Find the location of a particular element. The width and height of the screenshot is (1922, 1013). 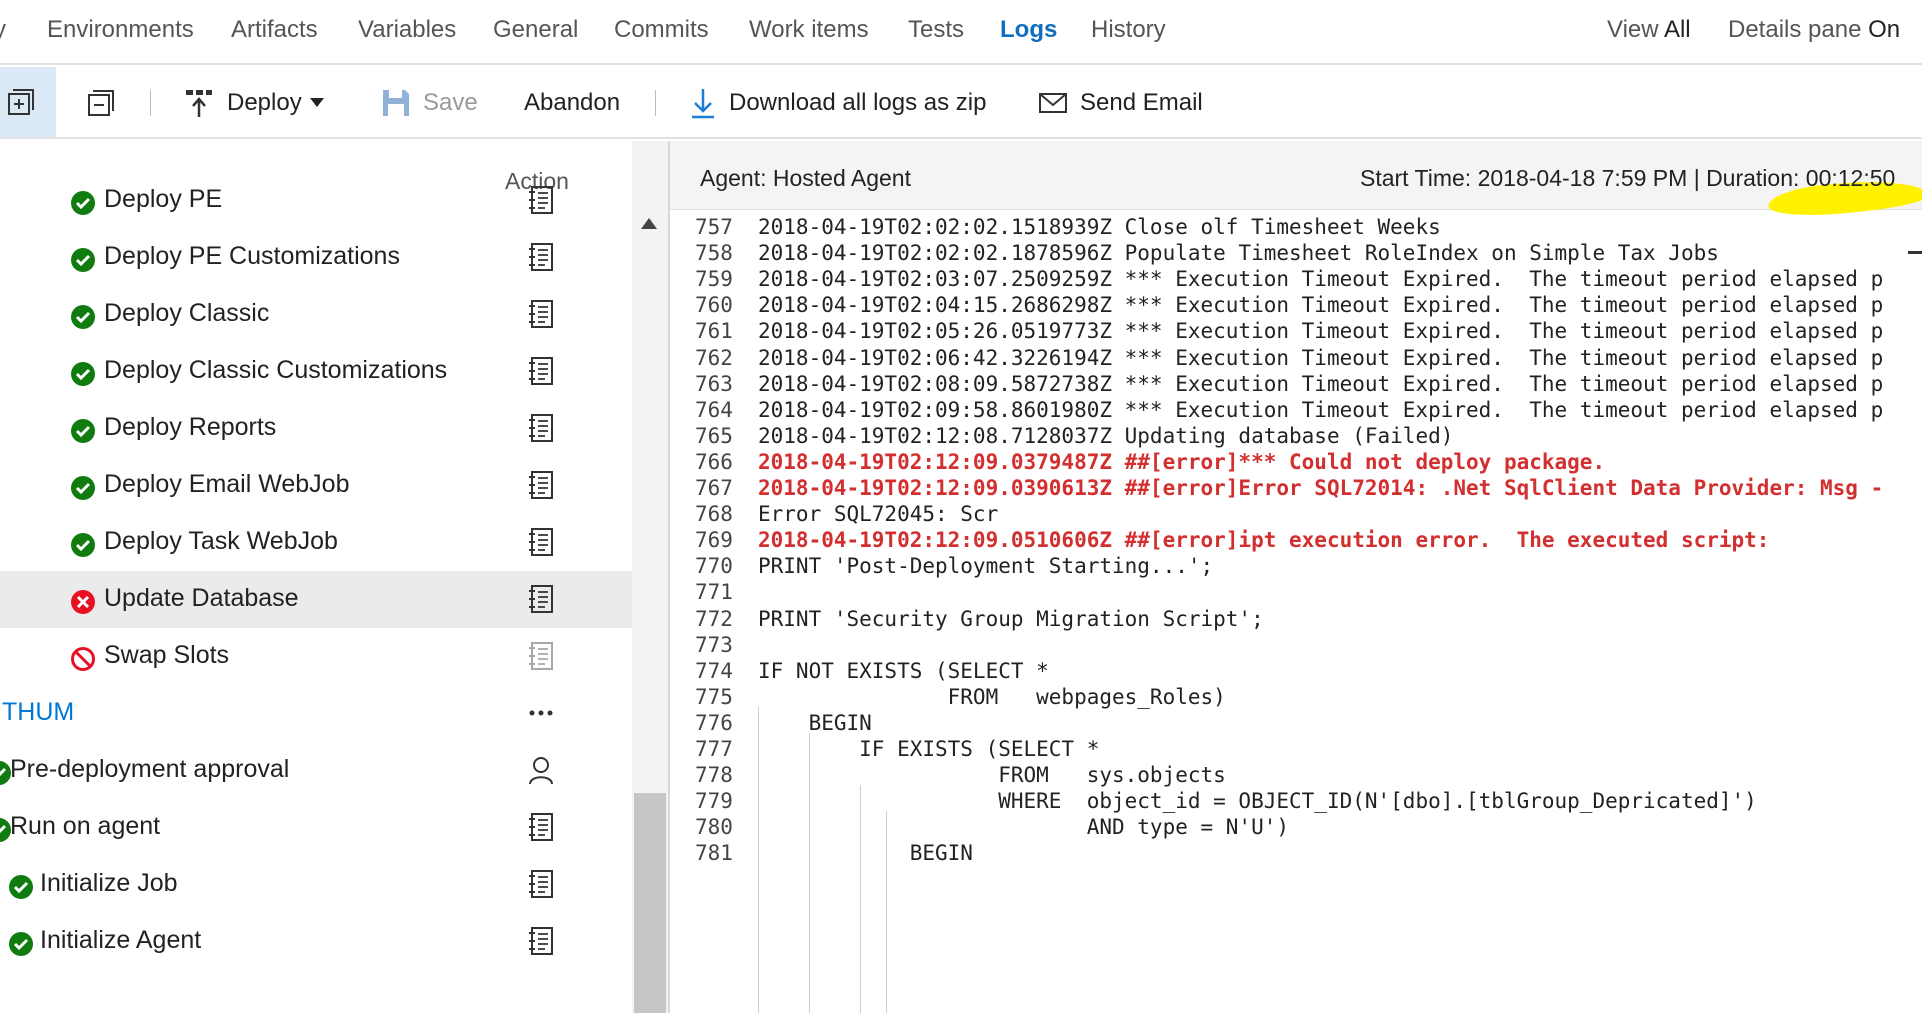

line-number: 780 is located at coordinates (714, 827).